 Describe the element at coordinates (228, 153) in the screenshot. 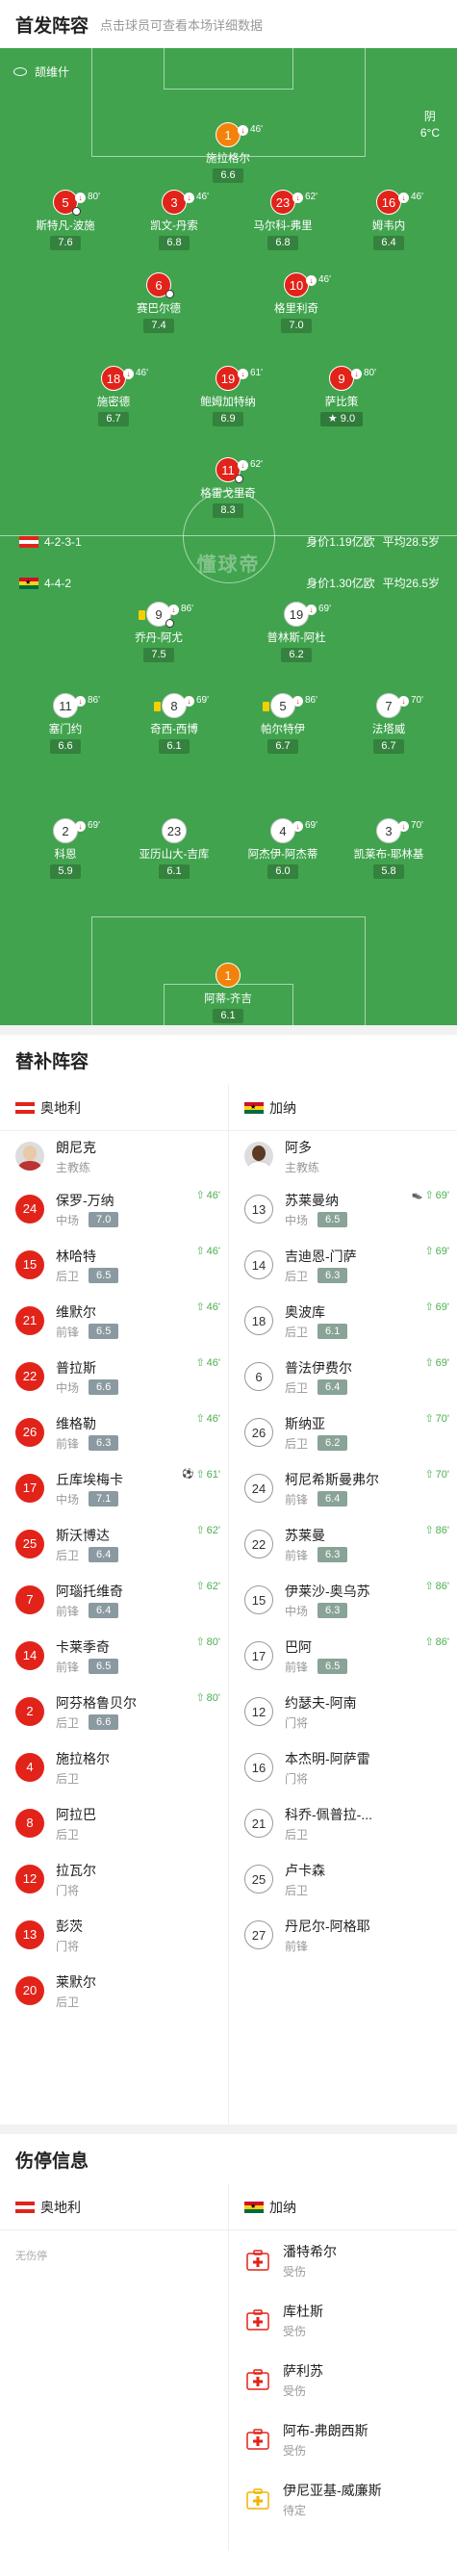

I see `player-home: 1 ↓ 46' 施拉格尔 6.6` at that location.